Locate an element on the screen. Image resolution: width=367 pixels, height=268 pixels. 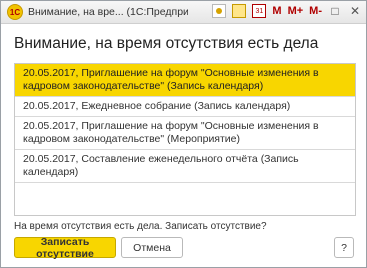
title-bar-tools: 31 M M+ M- □ ✕ is located at coordinates (287, 11).